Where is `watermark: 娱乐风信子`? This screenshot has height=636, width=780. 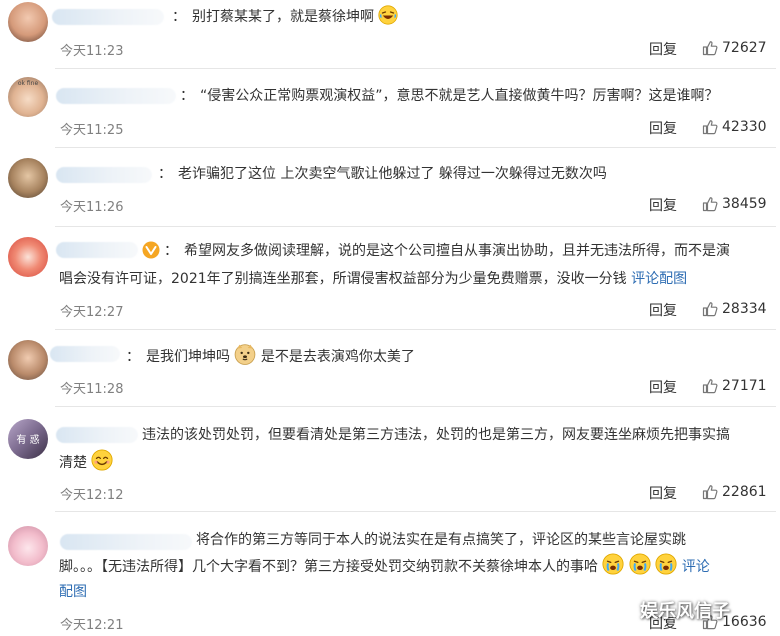
watermark: 娱乐风信子 is located at coordinates (685, 611).